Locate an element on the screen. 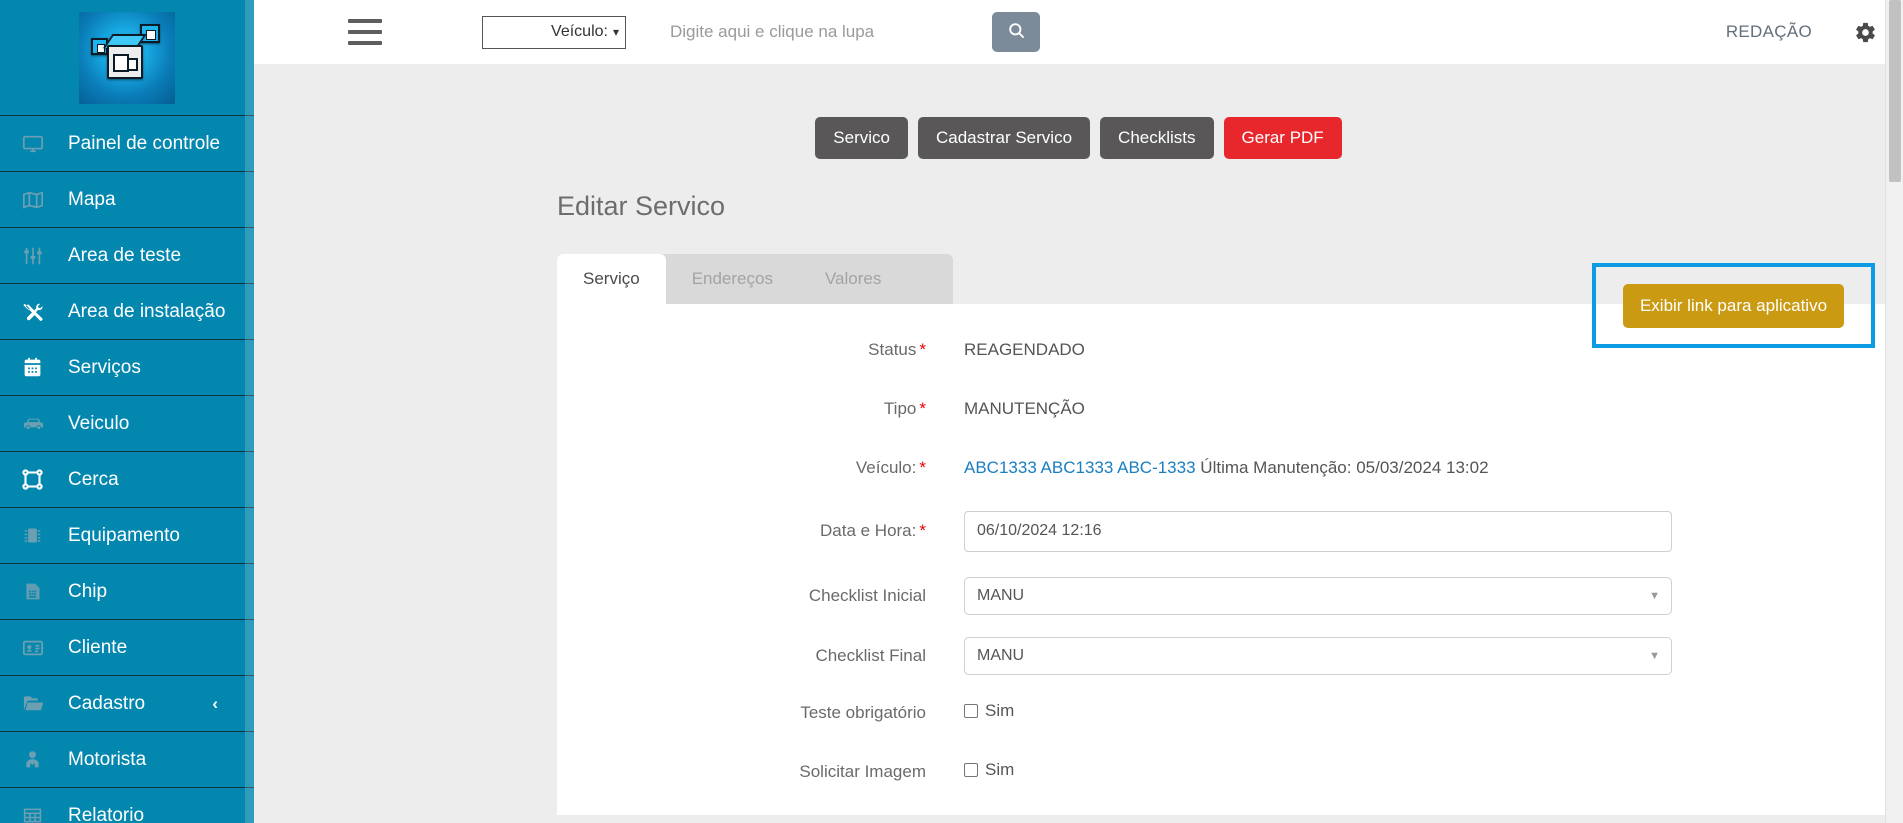 The height and width of the screenshot is (823, 1903). tab-servico: Serviço is located at coordinates (611, 278).